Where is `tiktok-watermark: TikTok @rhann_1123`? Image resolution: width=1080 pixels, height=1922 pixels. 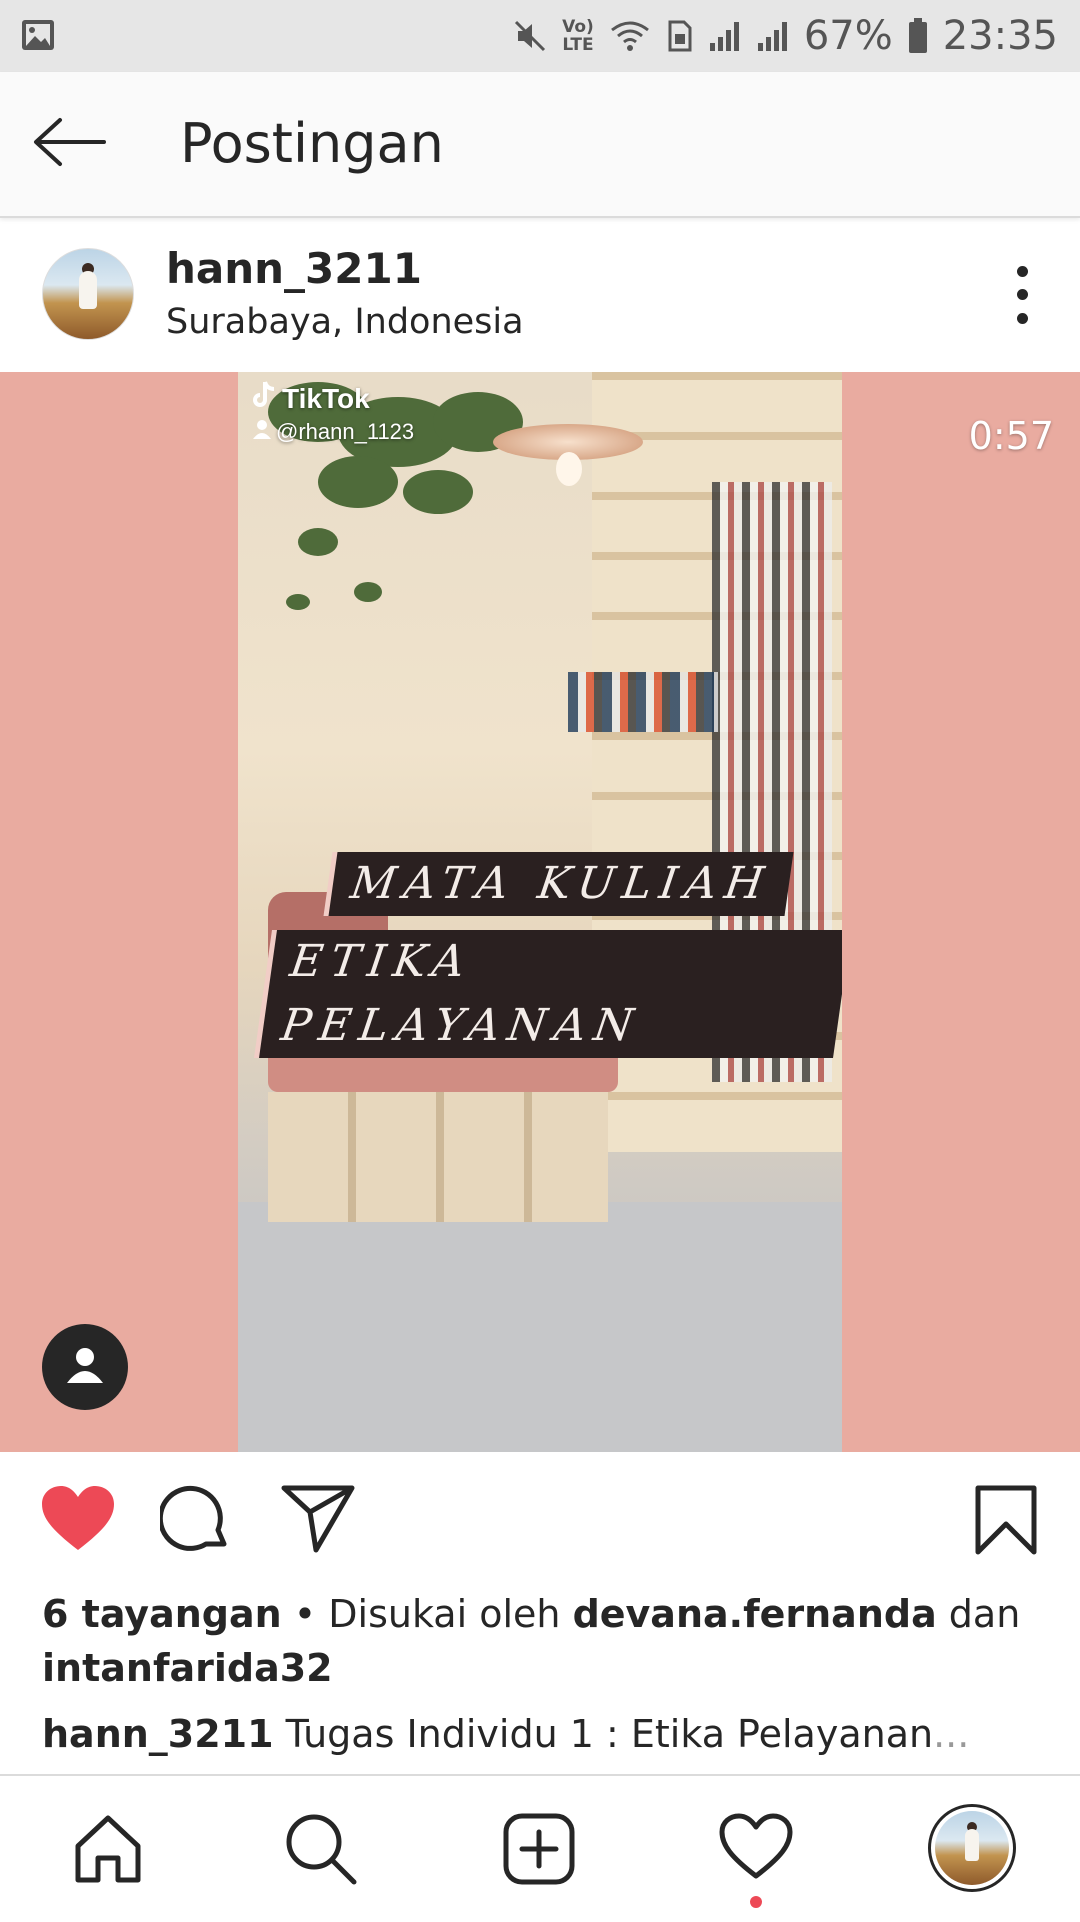 tiktok-watermark: TikTok @rhann_1123 is located at coordinates (333, 412).